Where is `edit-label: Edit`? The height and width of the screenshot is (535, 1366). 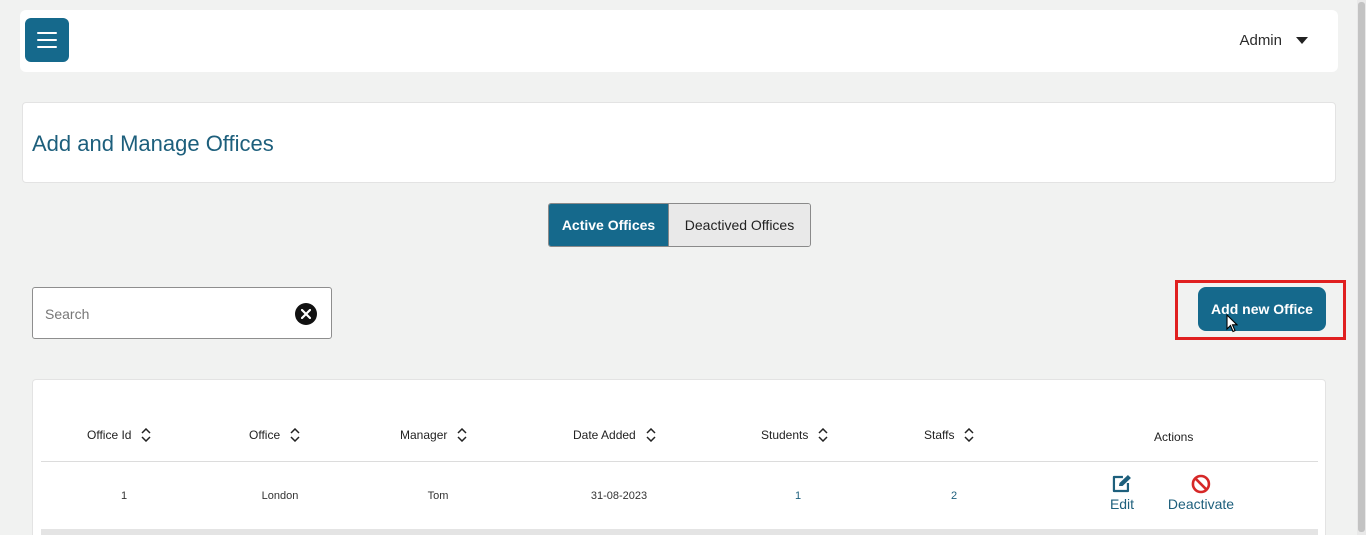 edit-label: Edit is located at coordinates (1122, 504).